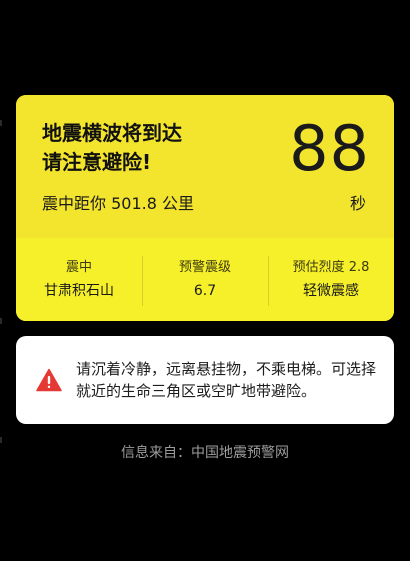 The width and height of the screenshot is (410, 561). I want to click on epicenter-distance: 震中距你 501.8 公里, so click(118, 203).